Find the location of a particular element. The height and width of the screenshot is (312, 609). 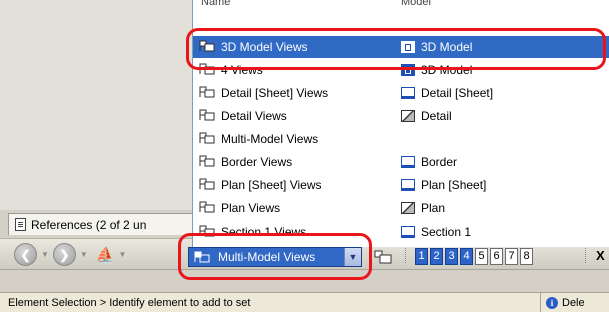

row-name-cell: 4 Views is located at coordinates (231, 70).